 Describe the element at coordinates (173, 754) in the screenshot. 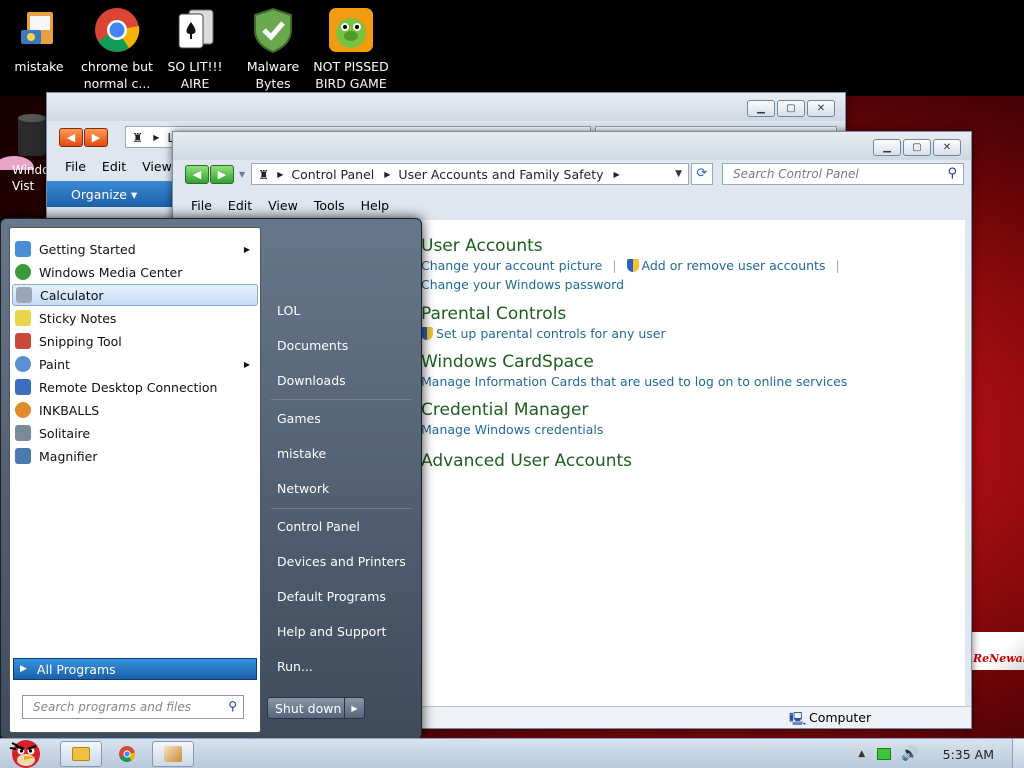

I see `taskbar-control-panel-button` at that location.